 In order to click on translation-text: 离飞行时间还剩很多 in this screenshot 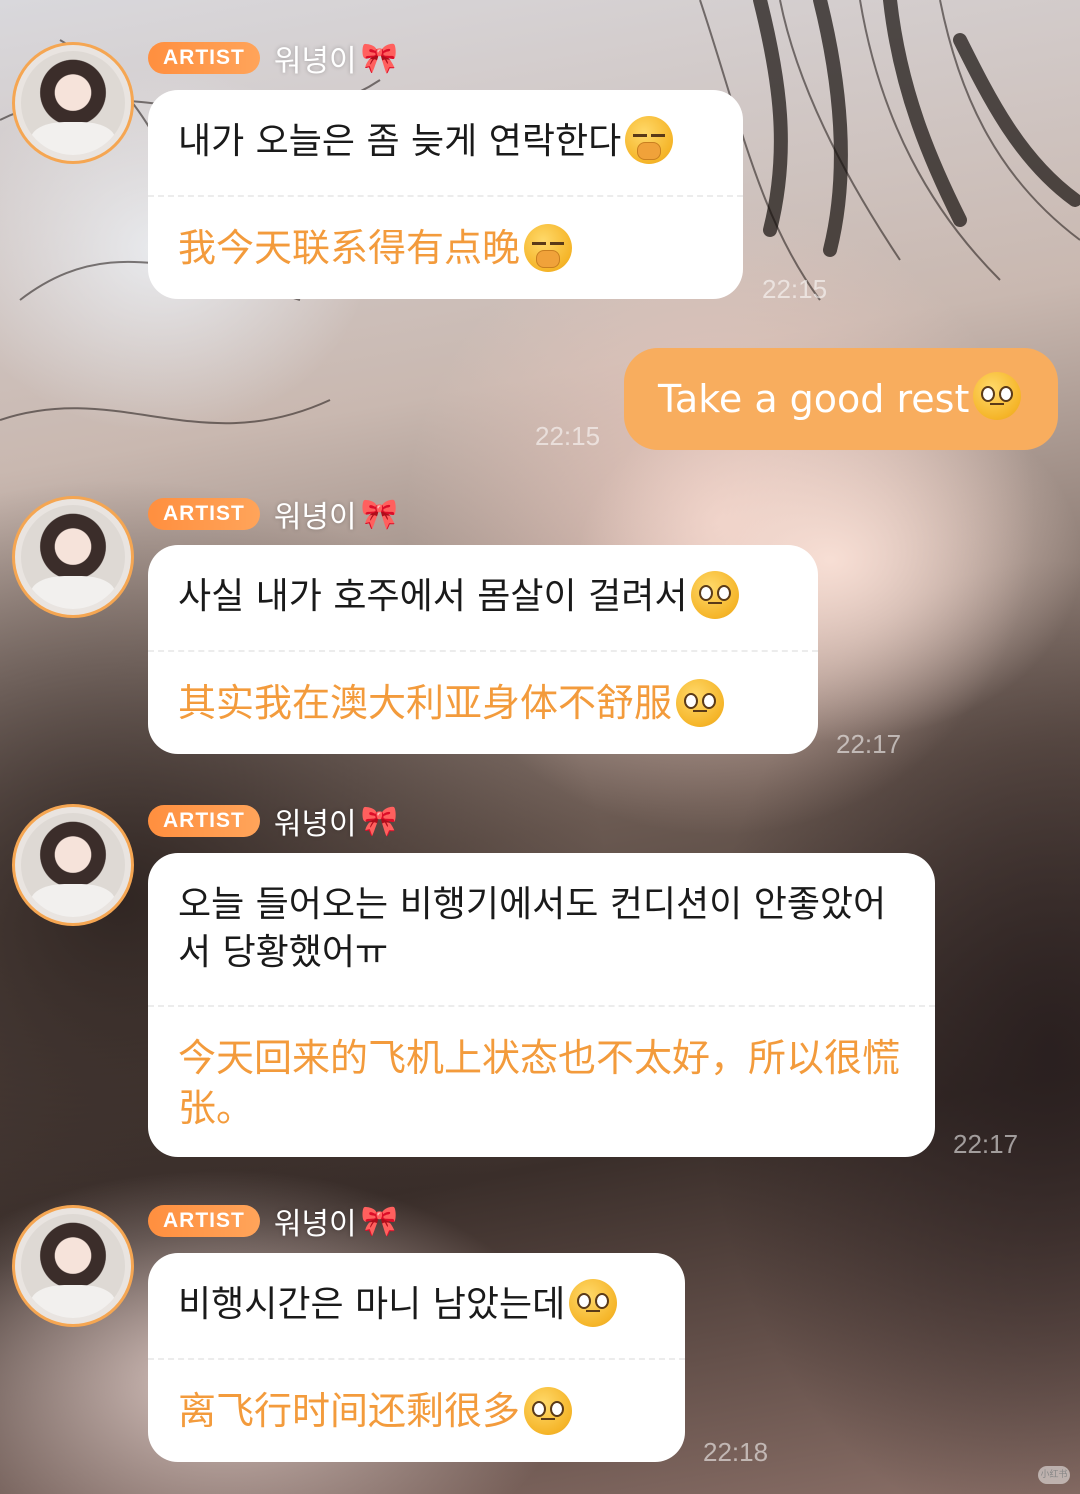, I will do `click(416, 1411)`.